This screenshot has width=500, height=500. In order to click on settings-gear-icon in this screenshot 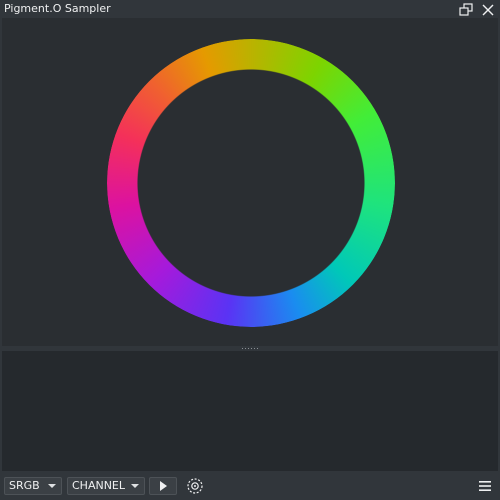, I will do `click(195, 486)`.